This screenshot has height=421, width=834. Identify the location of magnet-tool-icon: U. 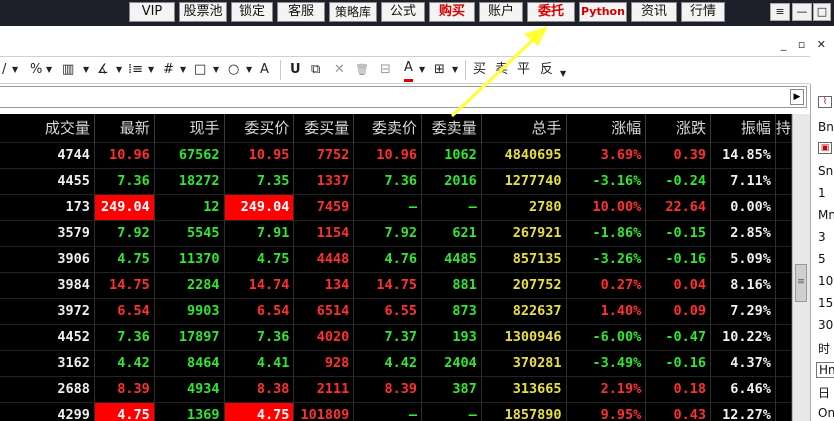
(295, 70).